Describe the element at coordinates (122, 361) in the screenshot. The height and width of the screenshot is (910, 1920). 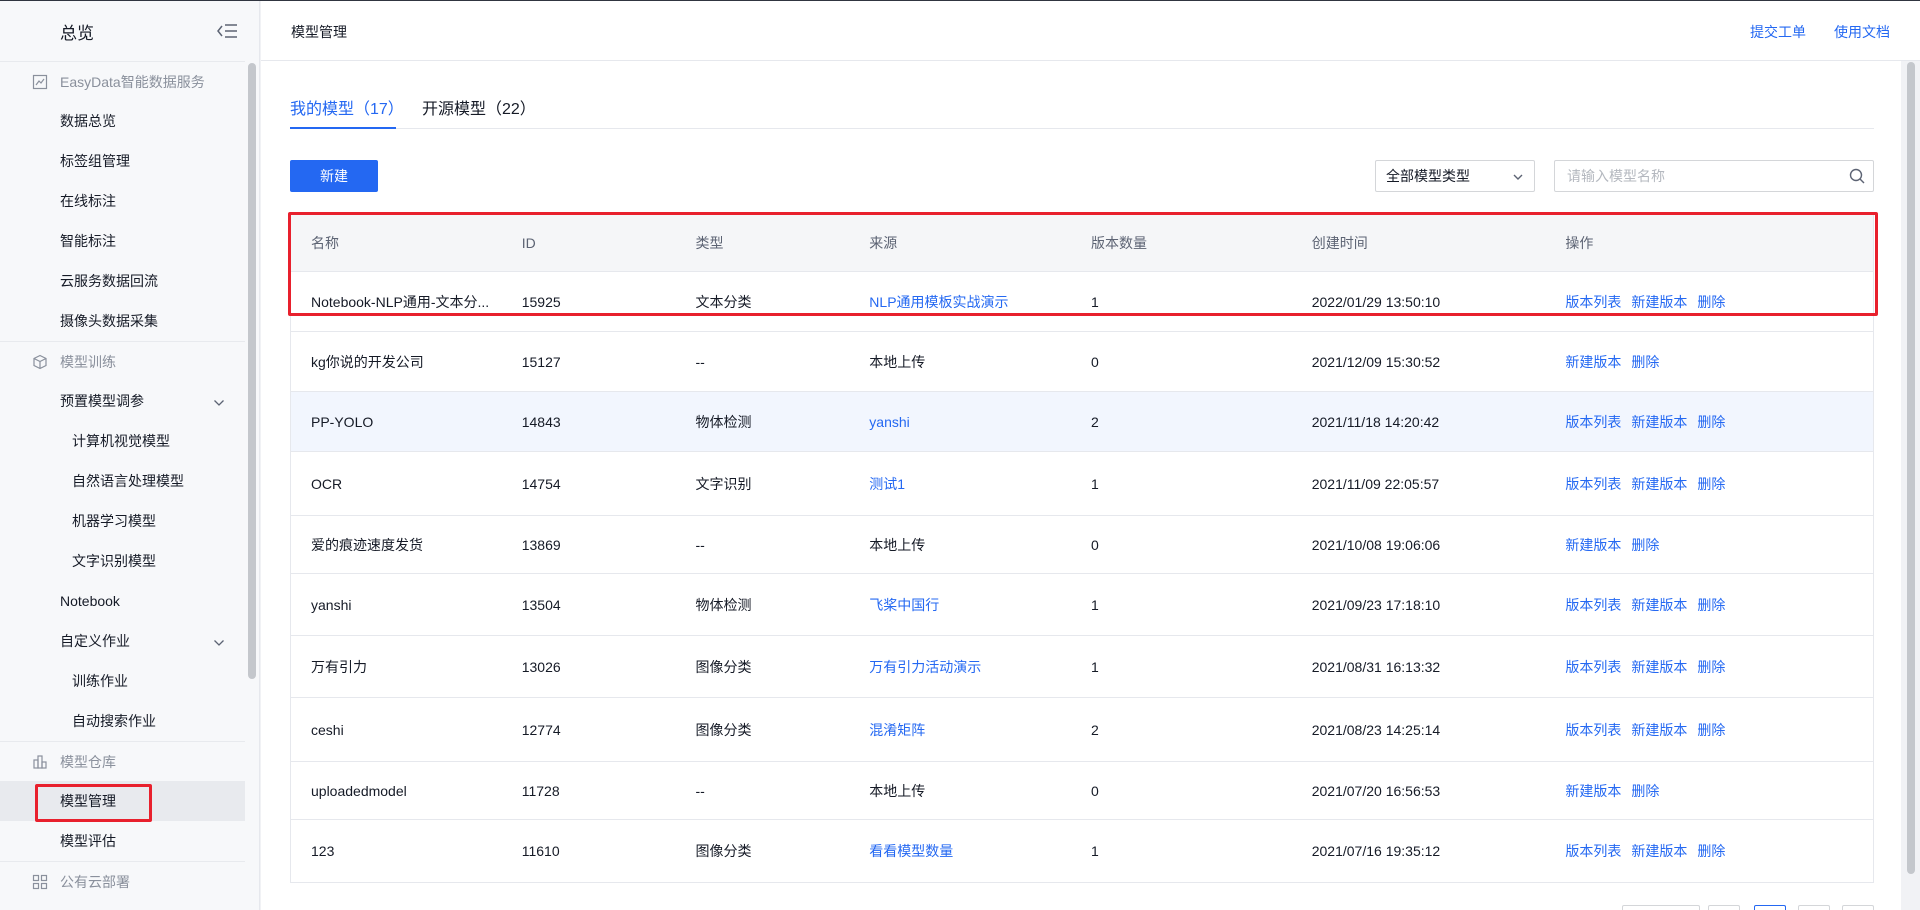
I see `sidebar-group: 模型训练` at that location.